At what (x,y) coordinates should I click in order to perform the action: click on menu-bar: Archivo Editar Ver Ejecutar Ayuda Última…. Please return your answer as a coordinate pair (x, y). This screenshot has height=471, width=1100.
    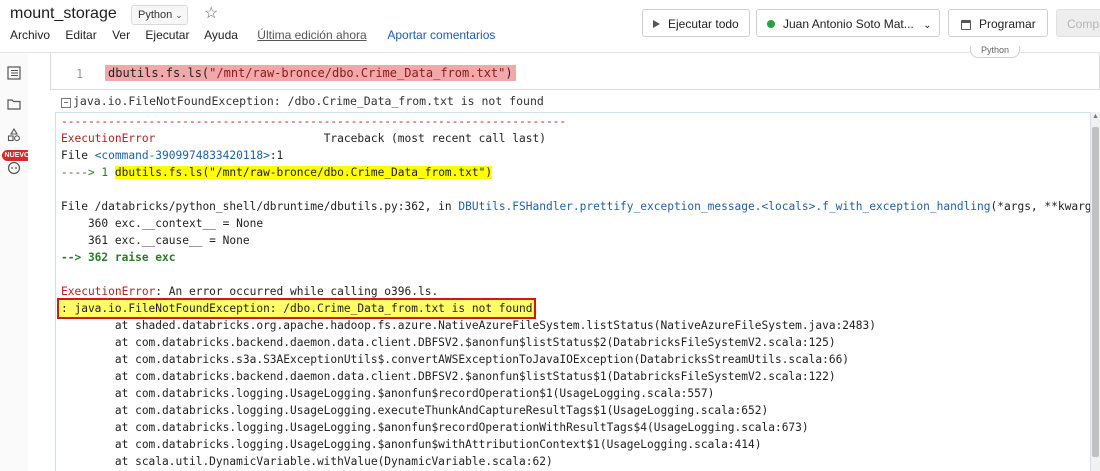
    Looking at the image, I should click on (258, 35).